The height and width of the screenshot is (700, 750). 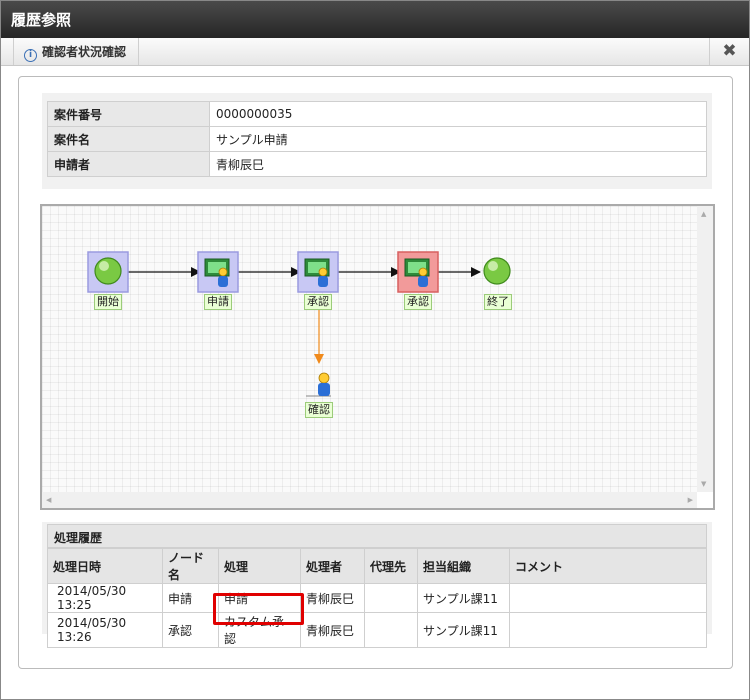 I want to click on cell-node-name: 申請, so click(x=190, y=598).